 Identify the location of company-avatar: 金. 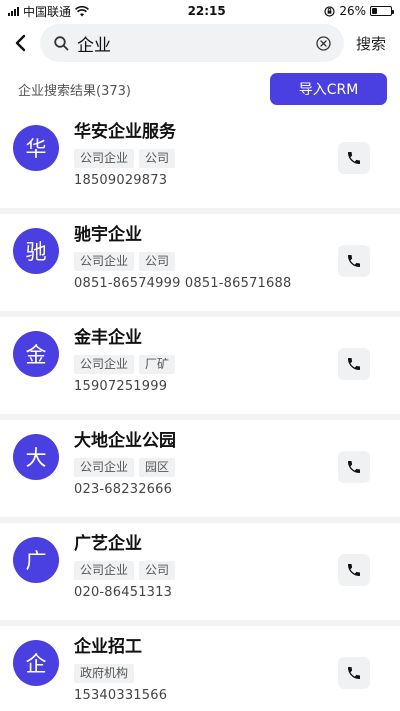
(36, 354).